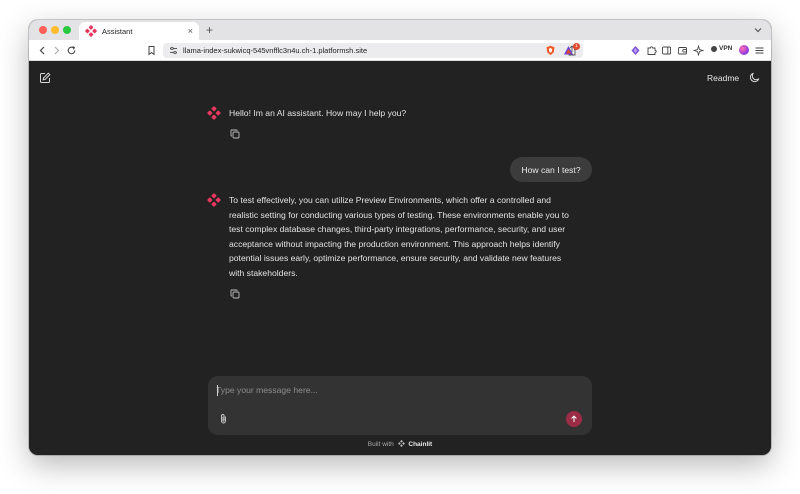  I want to click on new-tab-button: +, so click(209, 30).